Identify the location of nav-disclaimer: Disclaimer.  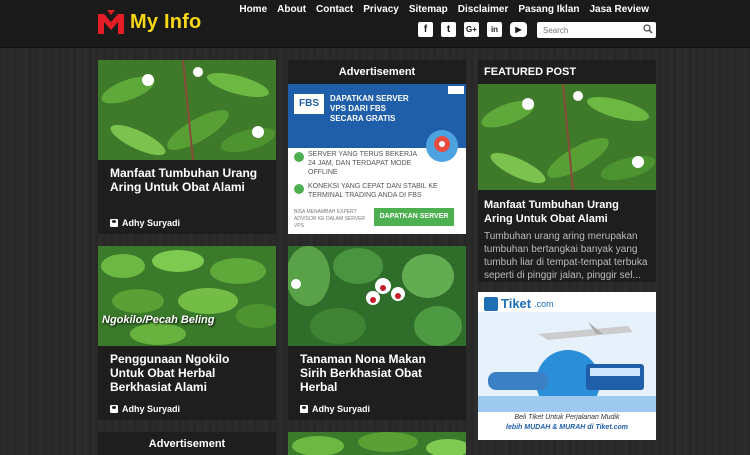
(483, 10).